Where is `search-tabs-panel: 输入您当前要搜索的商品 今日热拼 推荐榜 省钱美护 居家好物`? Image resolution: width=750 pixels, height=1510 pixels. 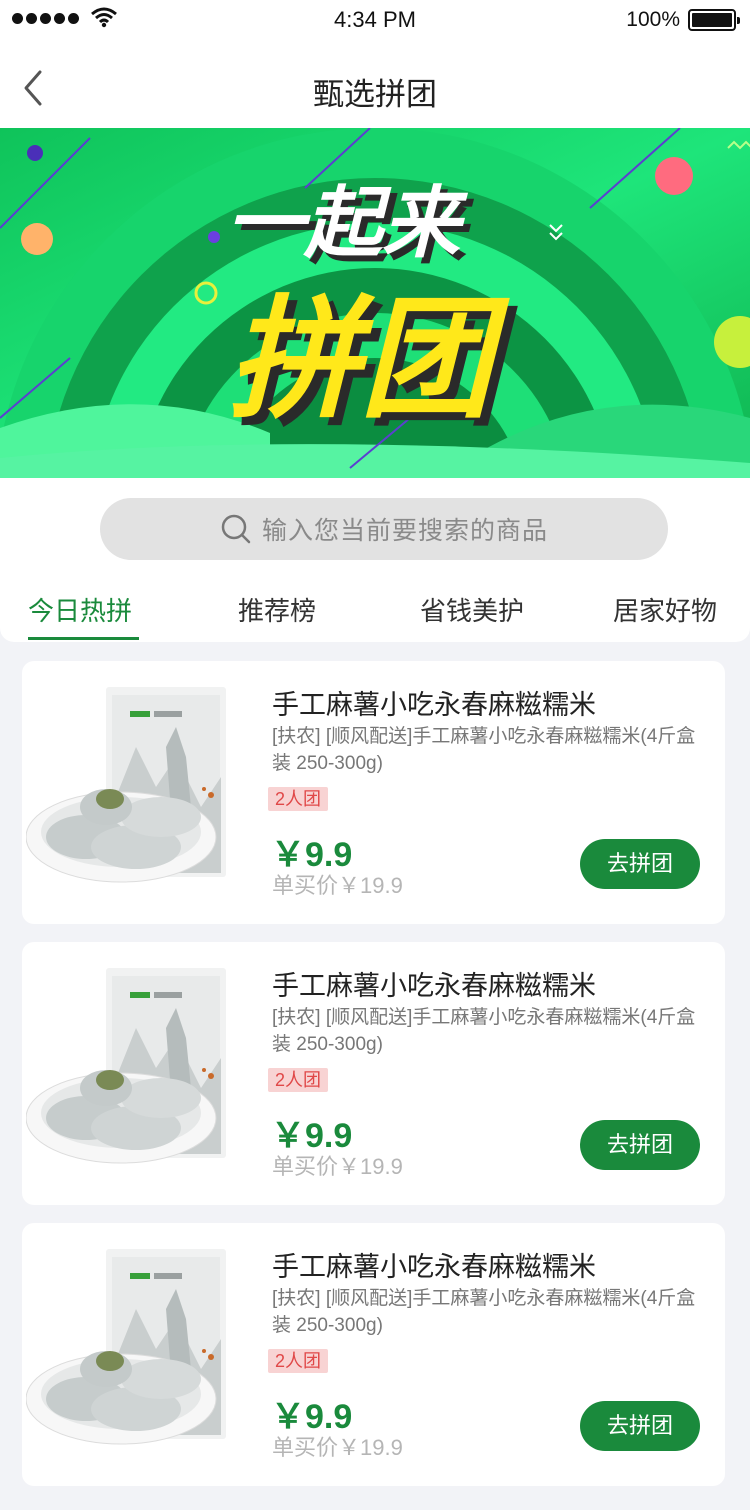 search-tabs-panel: 输入您当前要搜索的商品 今日热拼 推荐榜 省钱美护 居家好物 is located at coordinates (375, 560).